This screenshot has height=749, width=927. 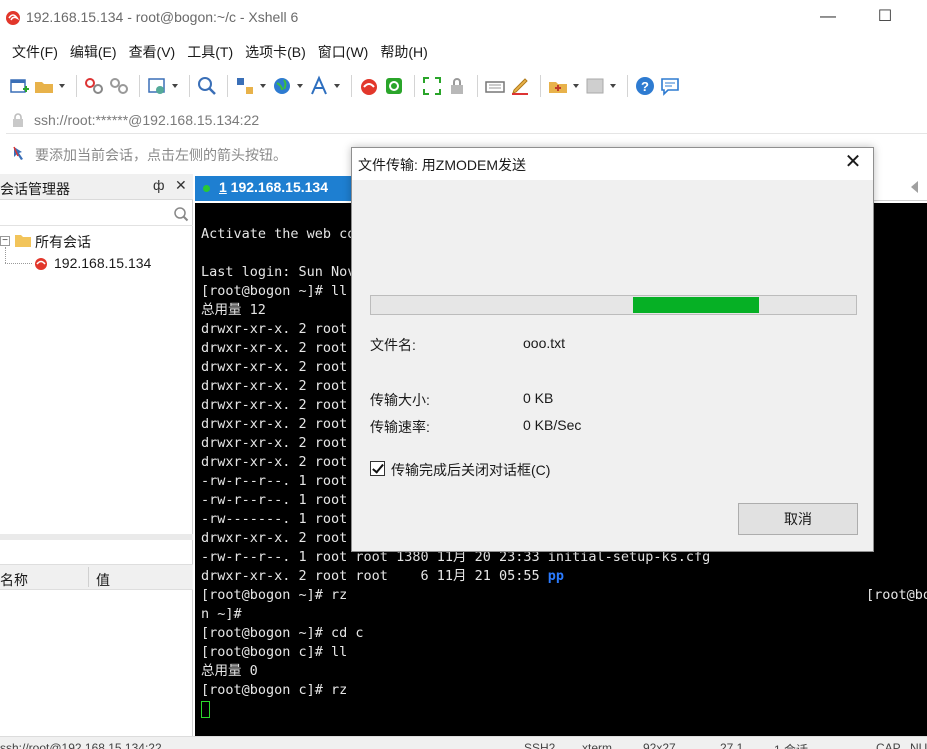 What do you see at coordinates (14, 580) in the screenshot?
I see `column-name-header: 名称` at bounding box center [14, 580].